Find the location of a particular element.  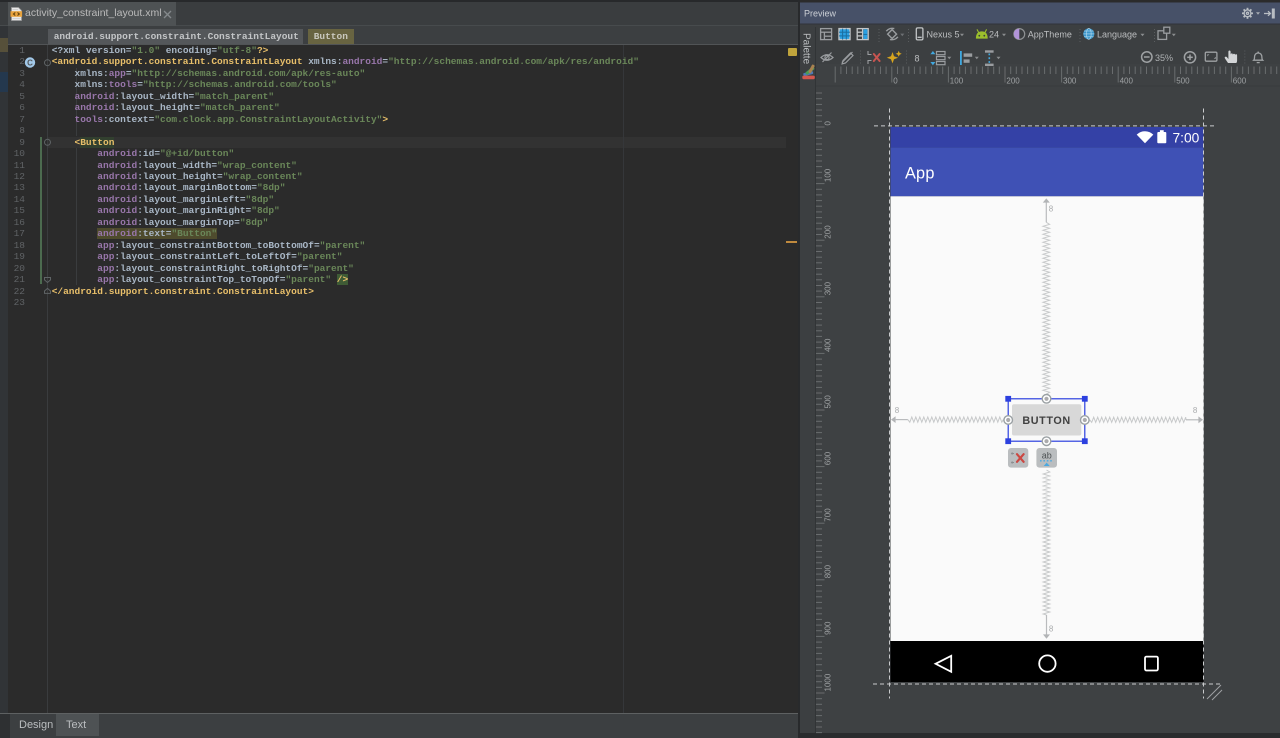

svg-text: 800 is located at coordinates (828, 571).